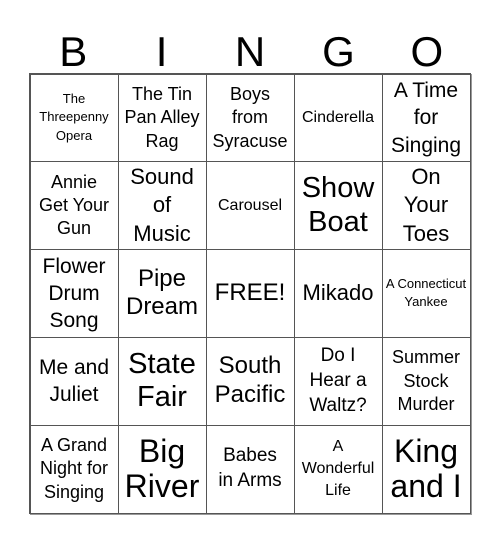  Describe the element at coordinates (338, 51) in the screenshot. I see `header-letter-g: G` at that location.